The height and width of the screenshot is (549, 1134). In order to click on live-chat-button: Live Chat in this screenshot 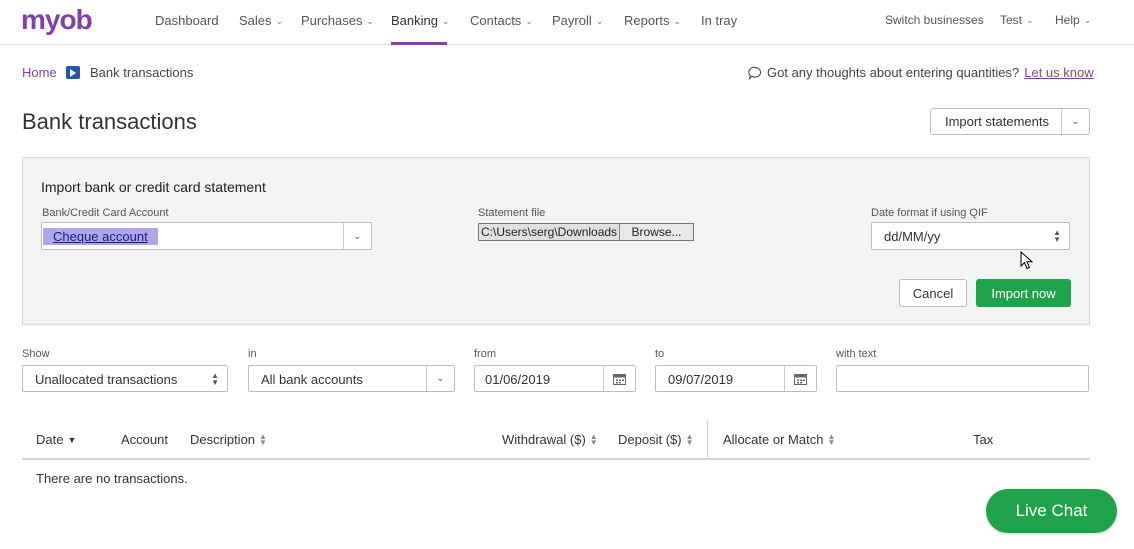, I will do `click(1051, 511)`.